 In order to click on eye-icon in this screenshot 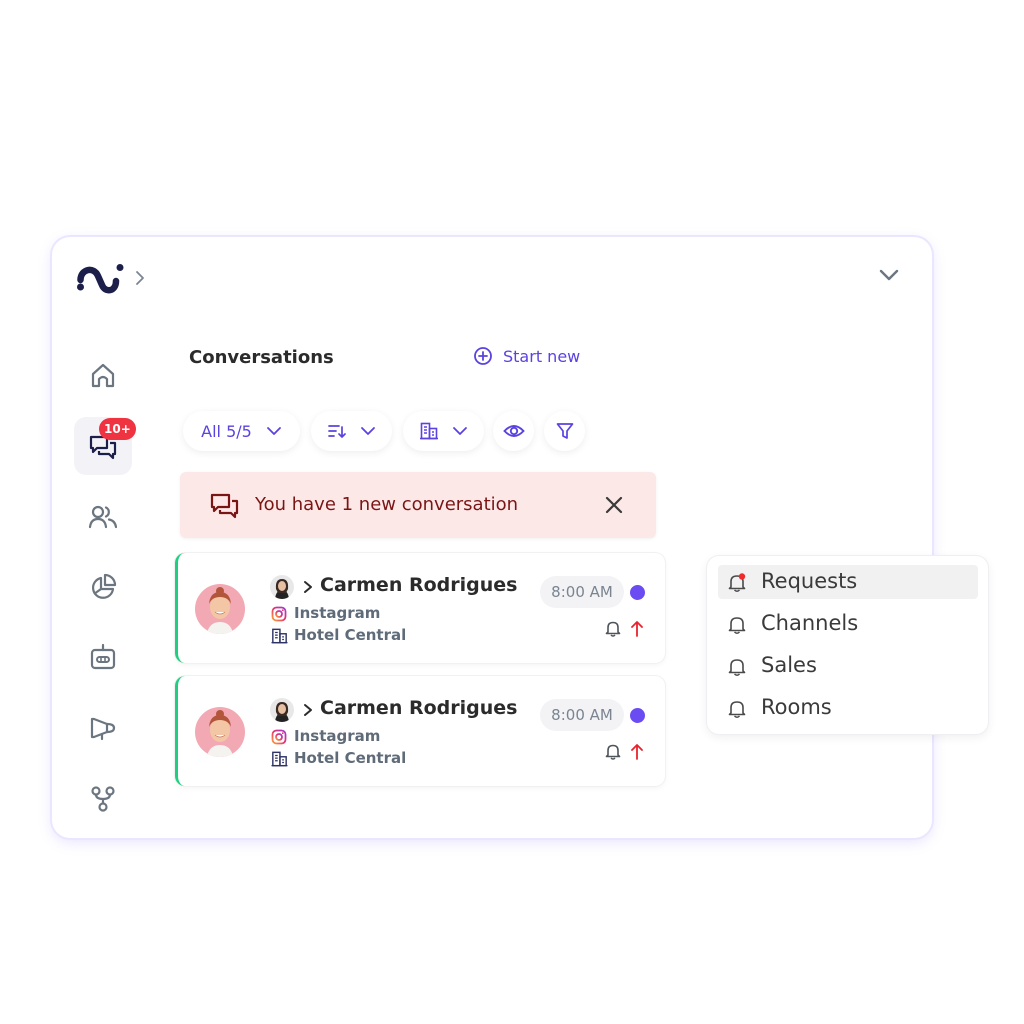, I will do `click(513, 431)`.